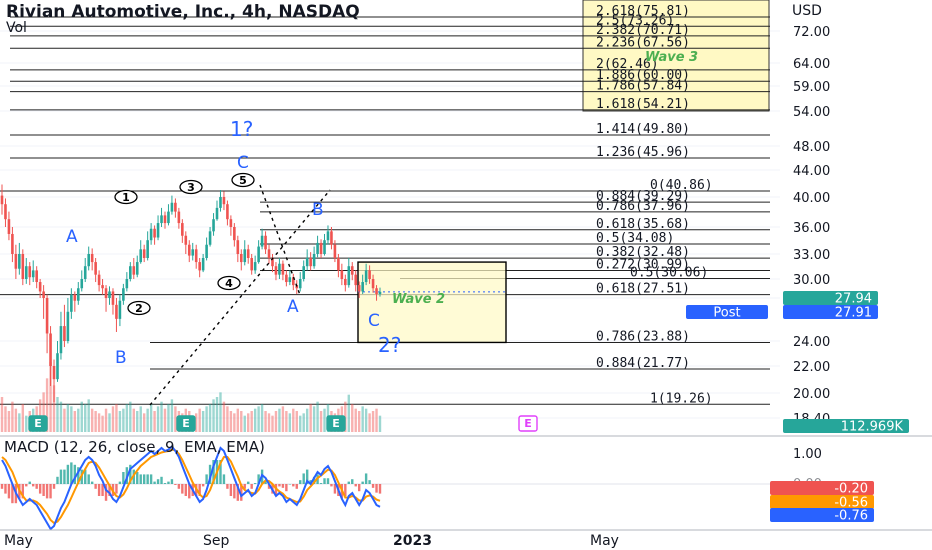  Describe the element at coordinates (643, 152) in the screenshot. I see `fib-ext-label-9: 1.236(45.96)` at that location.